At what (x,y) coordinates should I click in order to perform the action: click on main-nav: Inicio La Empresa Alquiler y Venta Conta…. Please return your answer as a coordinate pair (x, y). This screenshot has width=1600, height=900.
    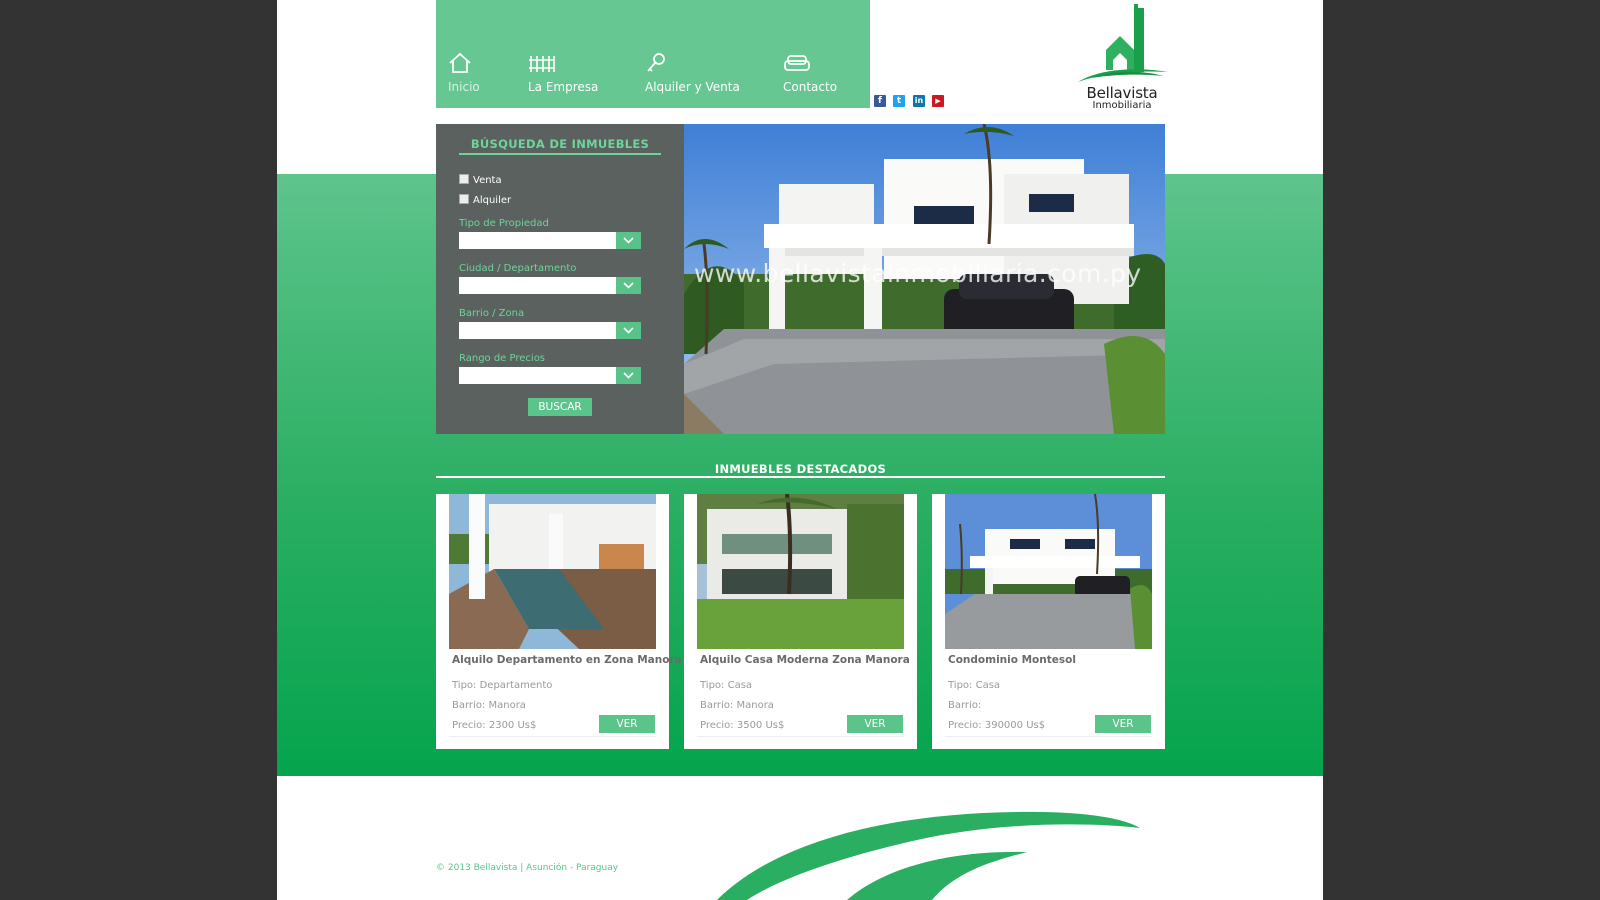
    Looking at the image, I should click on (653, 54).